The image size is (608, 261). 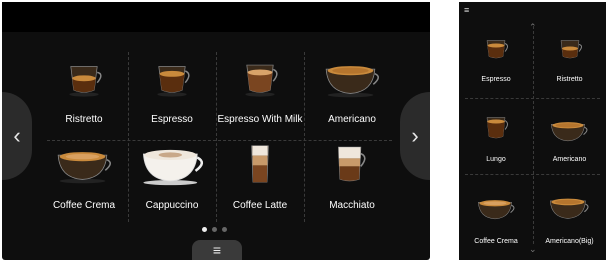 I want to click on drink-tile-macchiato: Macchiato, so click(x=352, y=182).